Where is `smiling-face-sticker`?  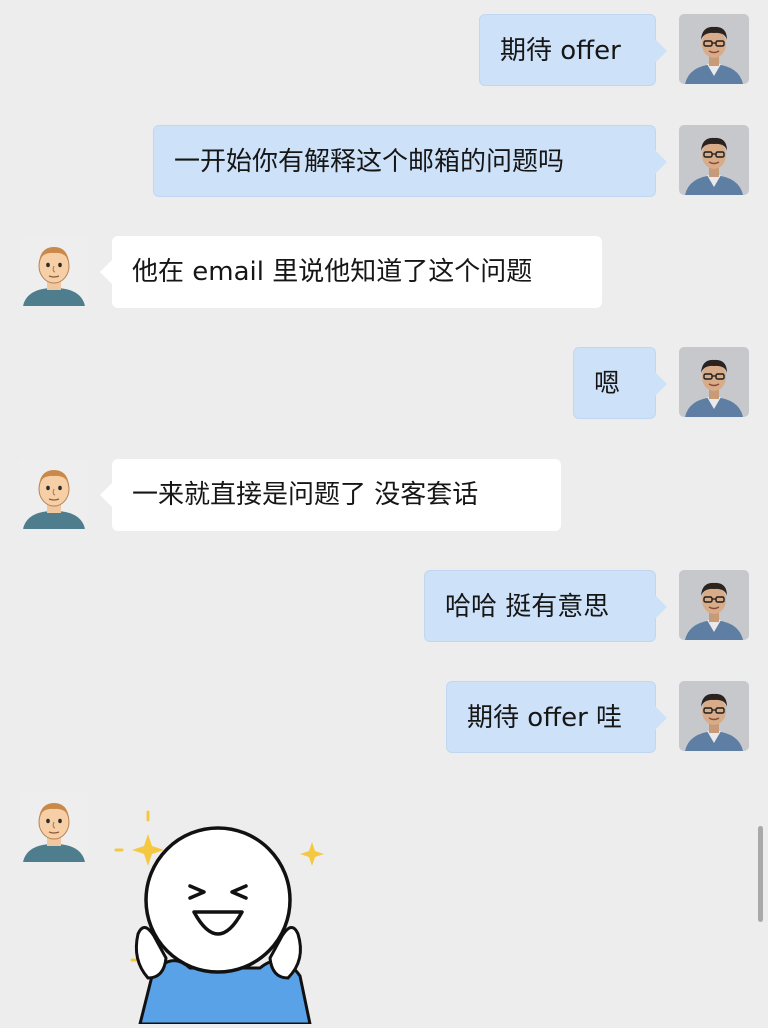 smiling-face-sticker is located at coordinates (225, 913).